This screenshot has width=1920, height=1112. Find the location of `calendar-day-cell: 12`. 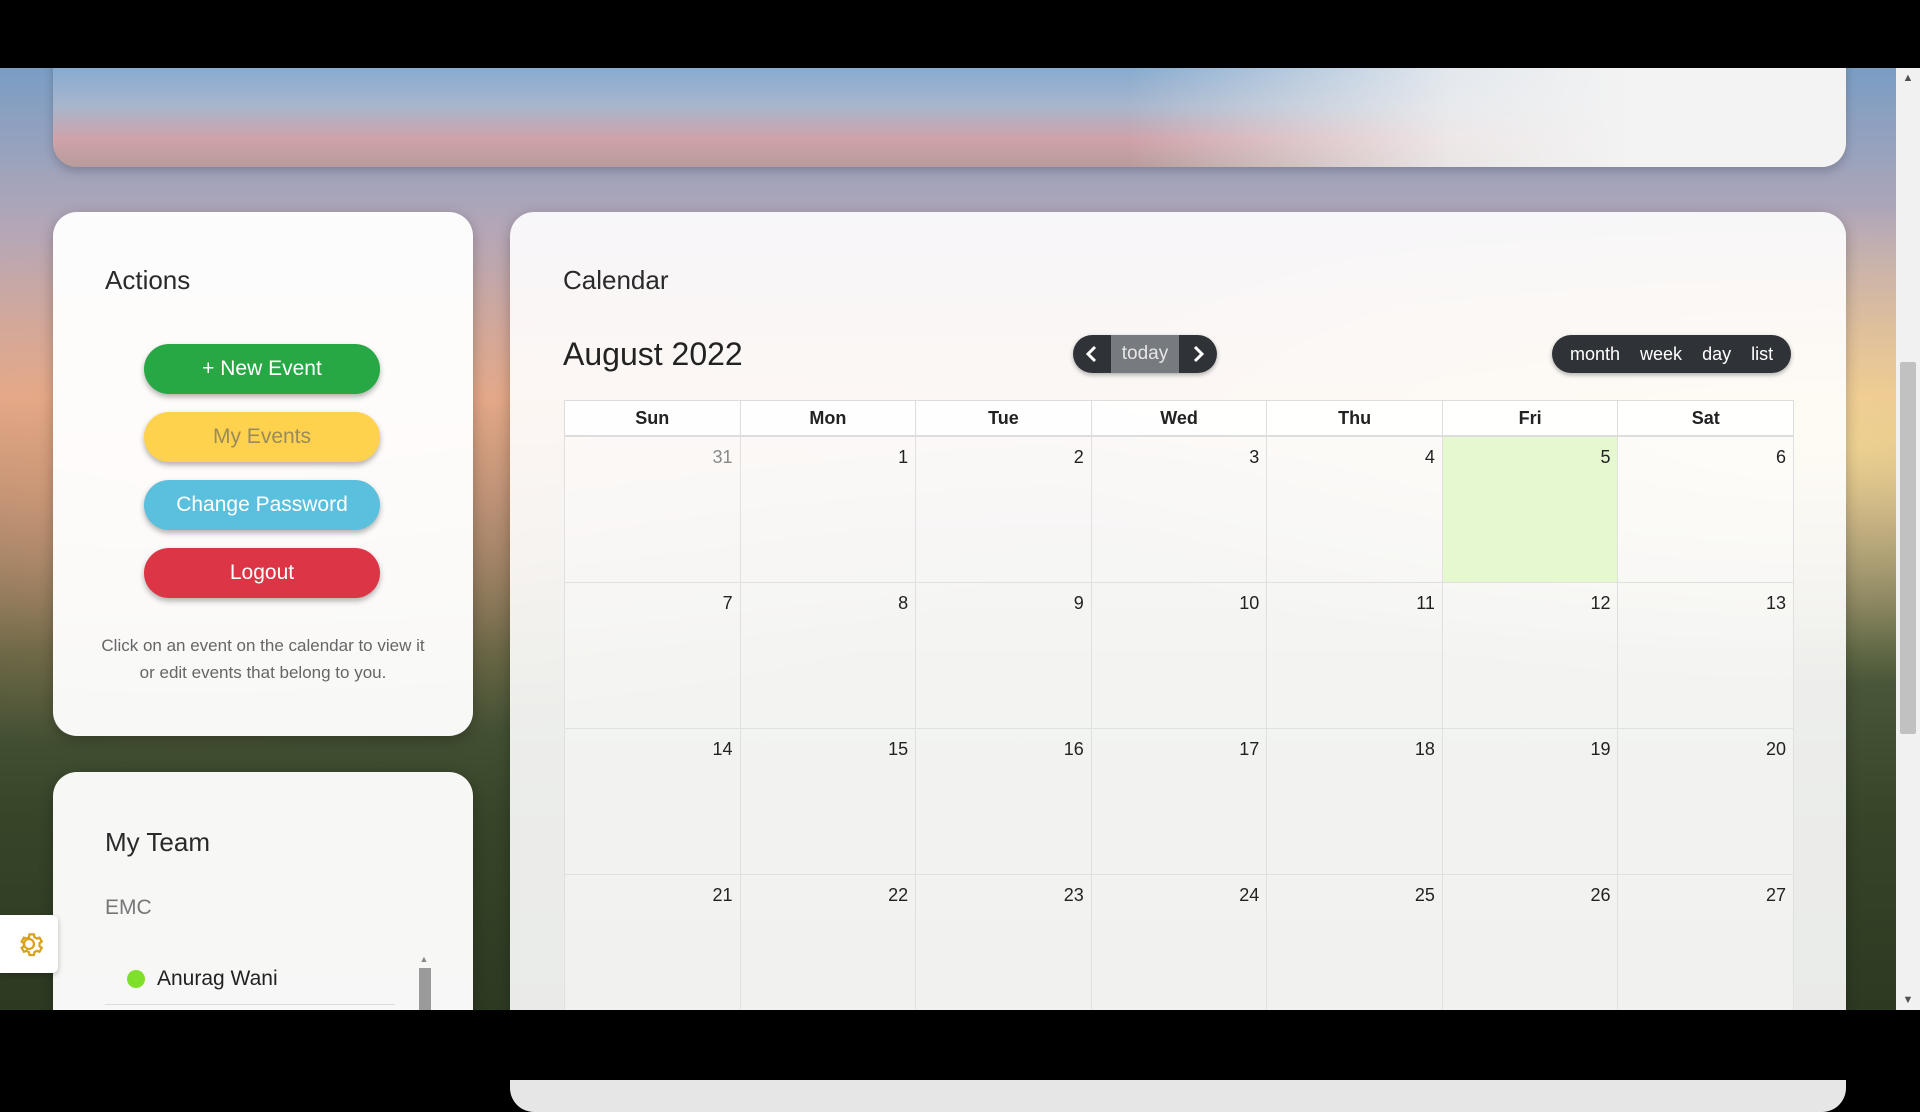

calendar-day-cell: 12 is located at coordinates (1530, 655).